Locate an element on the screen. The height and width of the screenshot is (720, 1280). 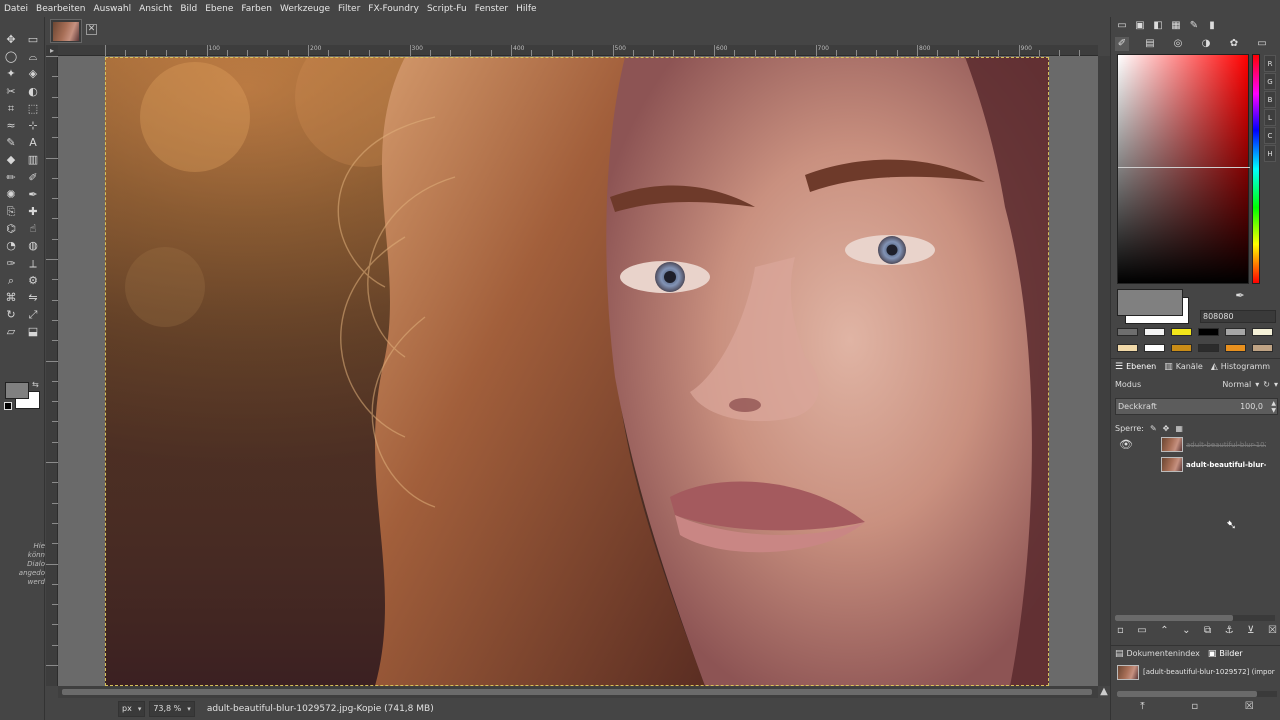
layer-row: adult-beautiful-blur-1029572 is located at coordinates (1196, 464).